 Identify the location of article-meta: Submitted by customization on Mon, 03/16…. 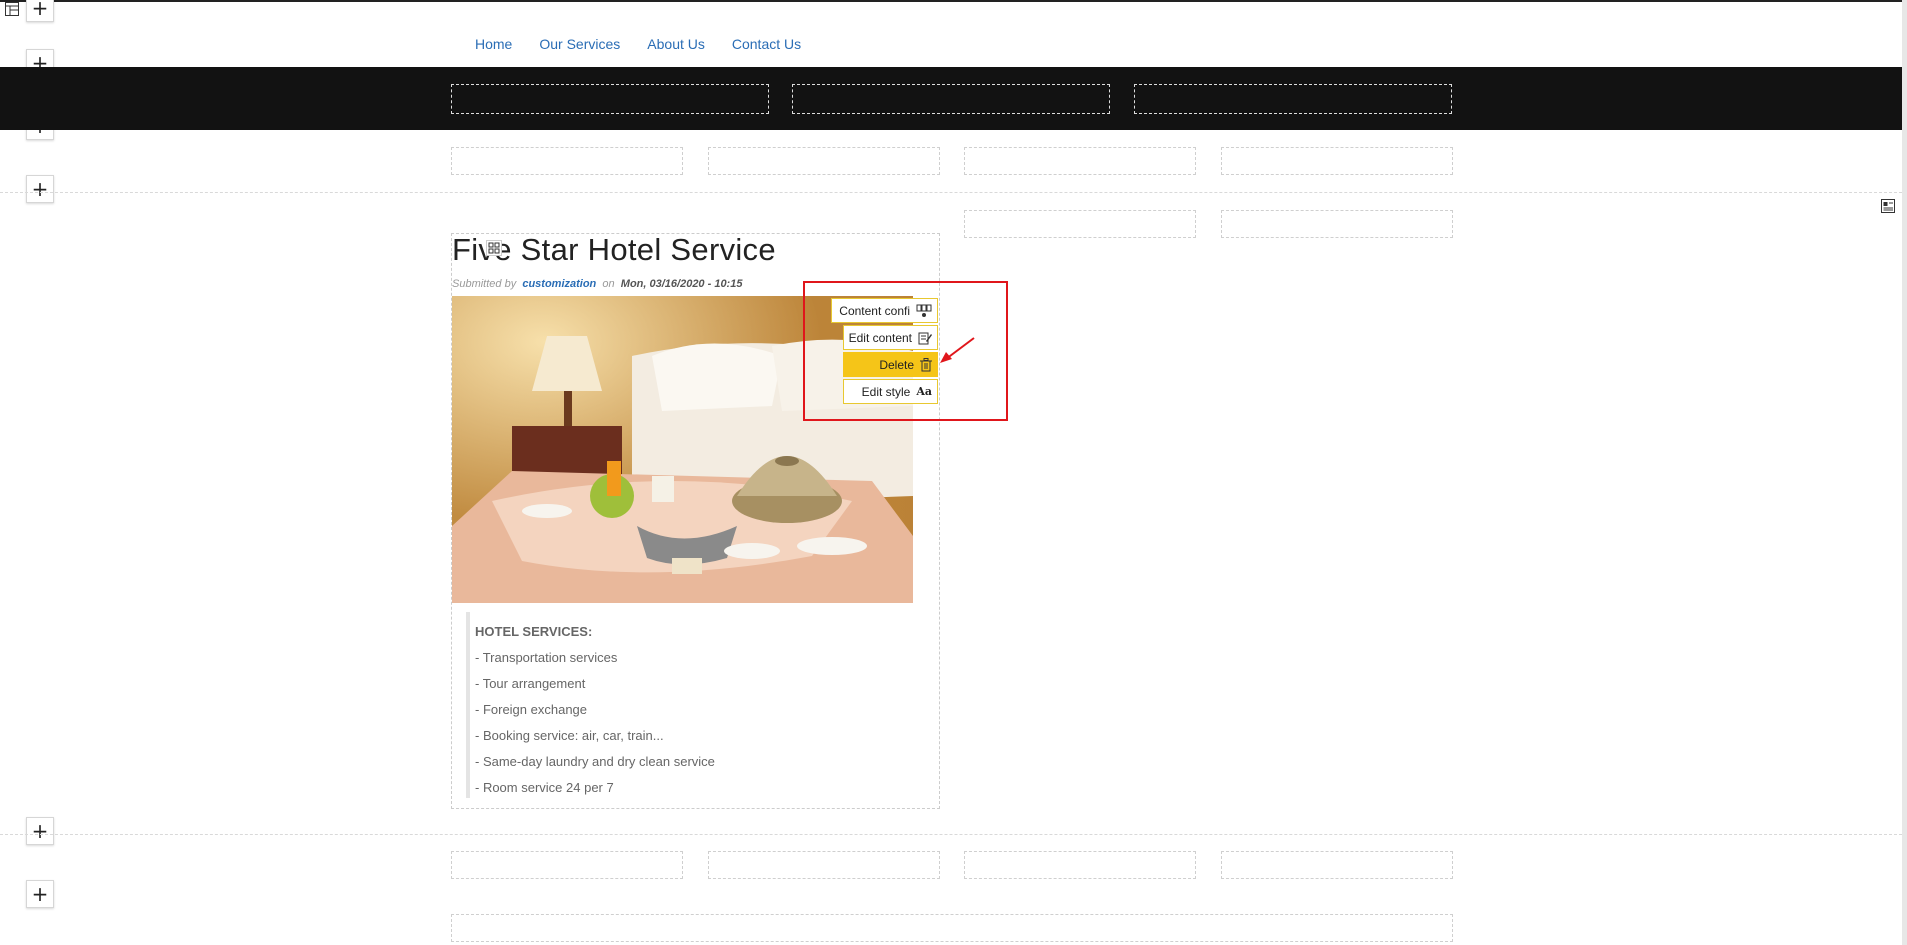
(597, 284).